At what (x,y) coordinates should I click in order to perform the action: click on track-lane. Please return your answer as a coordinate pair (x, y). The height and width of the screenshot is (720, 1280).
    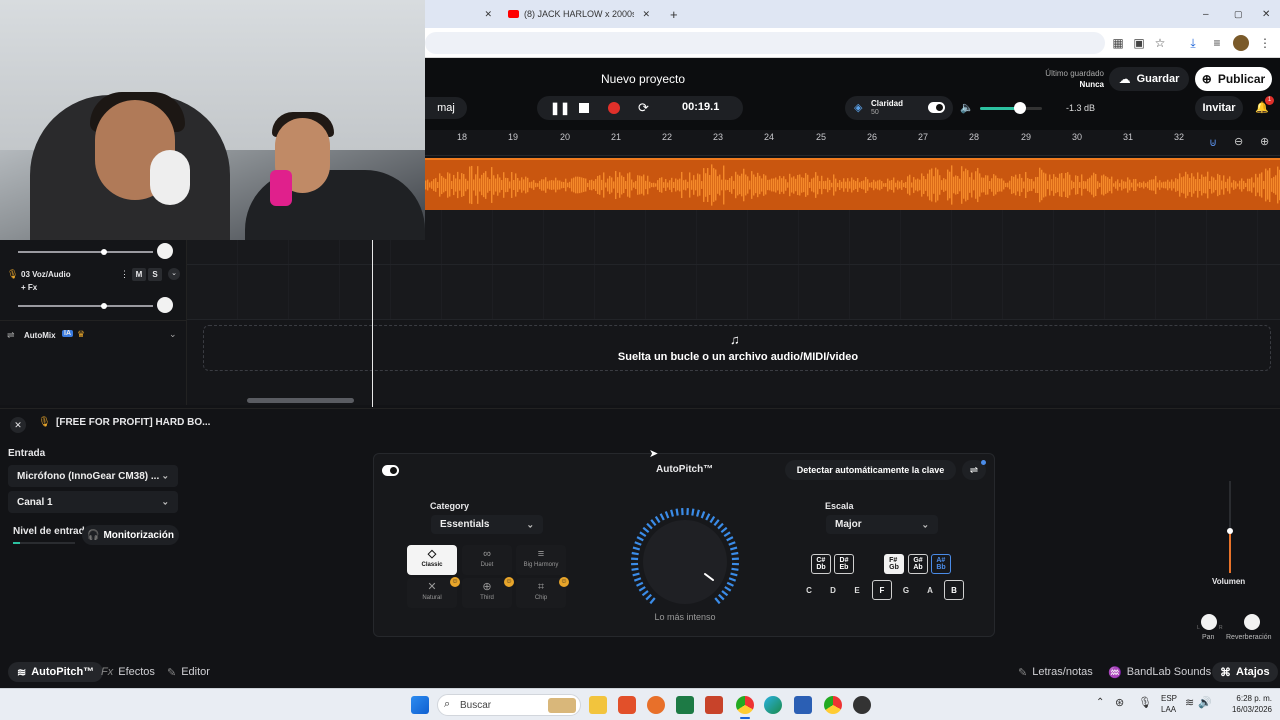
    Looking at the image, I should click on (733, 292).